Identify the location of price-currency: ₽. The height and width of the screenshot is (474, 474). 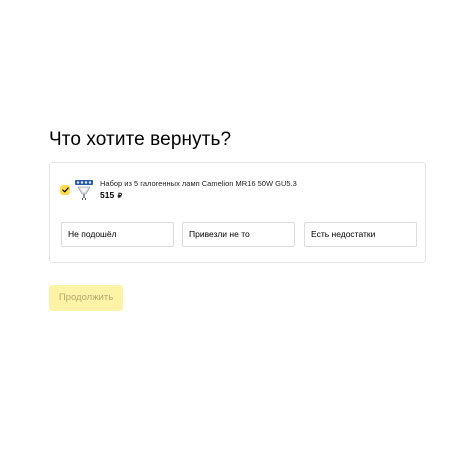
(120, 196).